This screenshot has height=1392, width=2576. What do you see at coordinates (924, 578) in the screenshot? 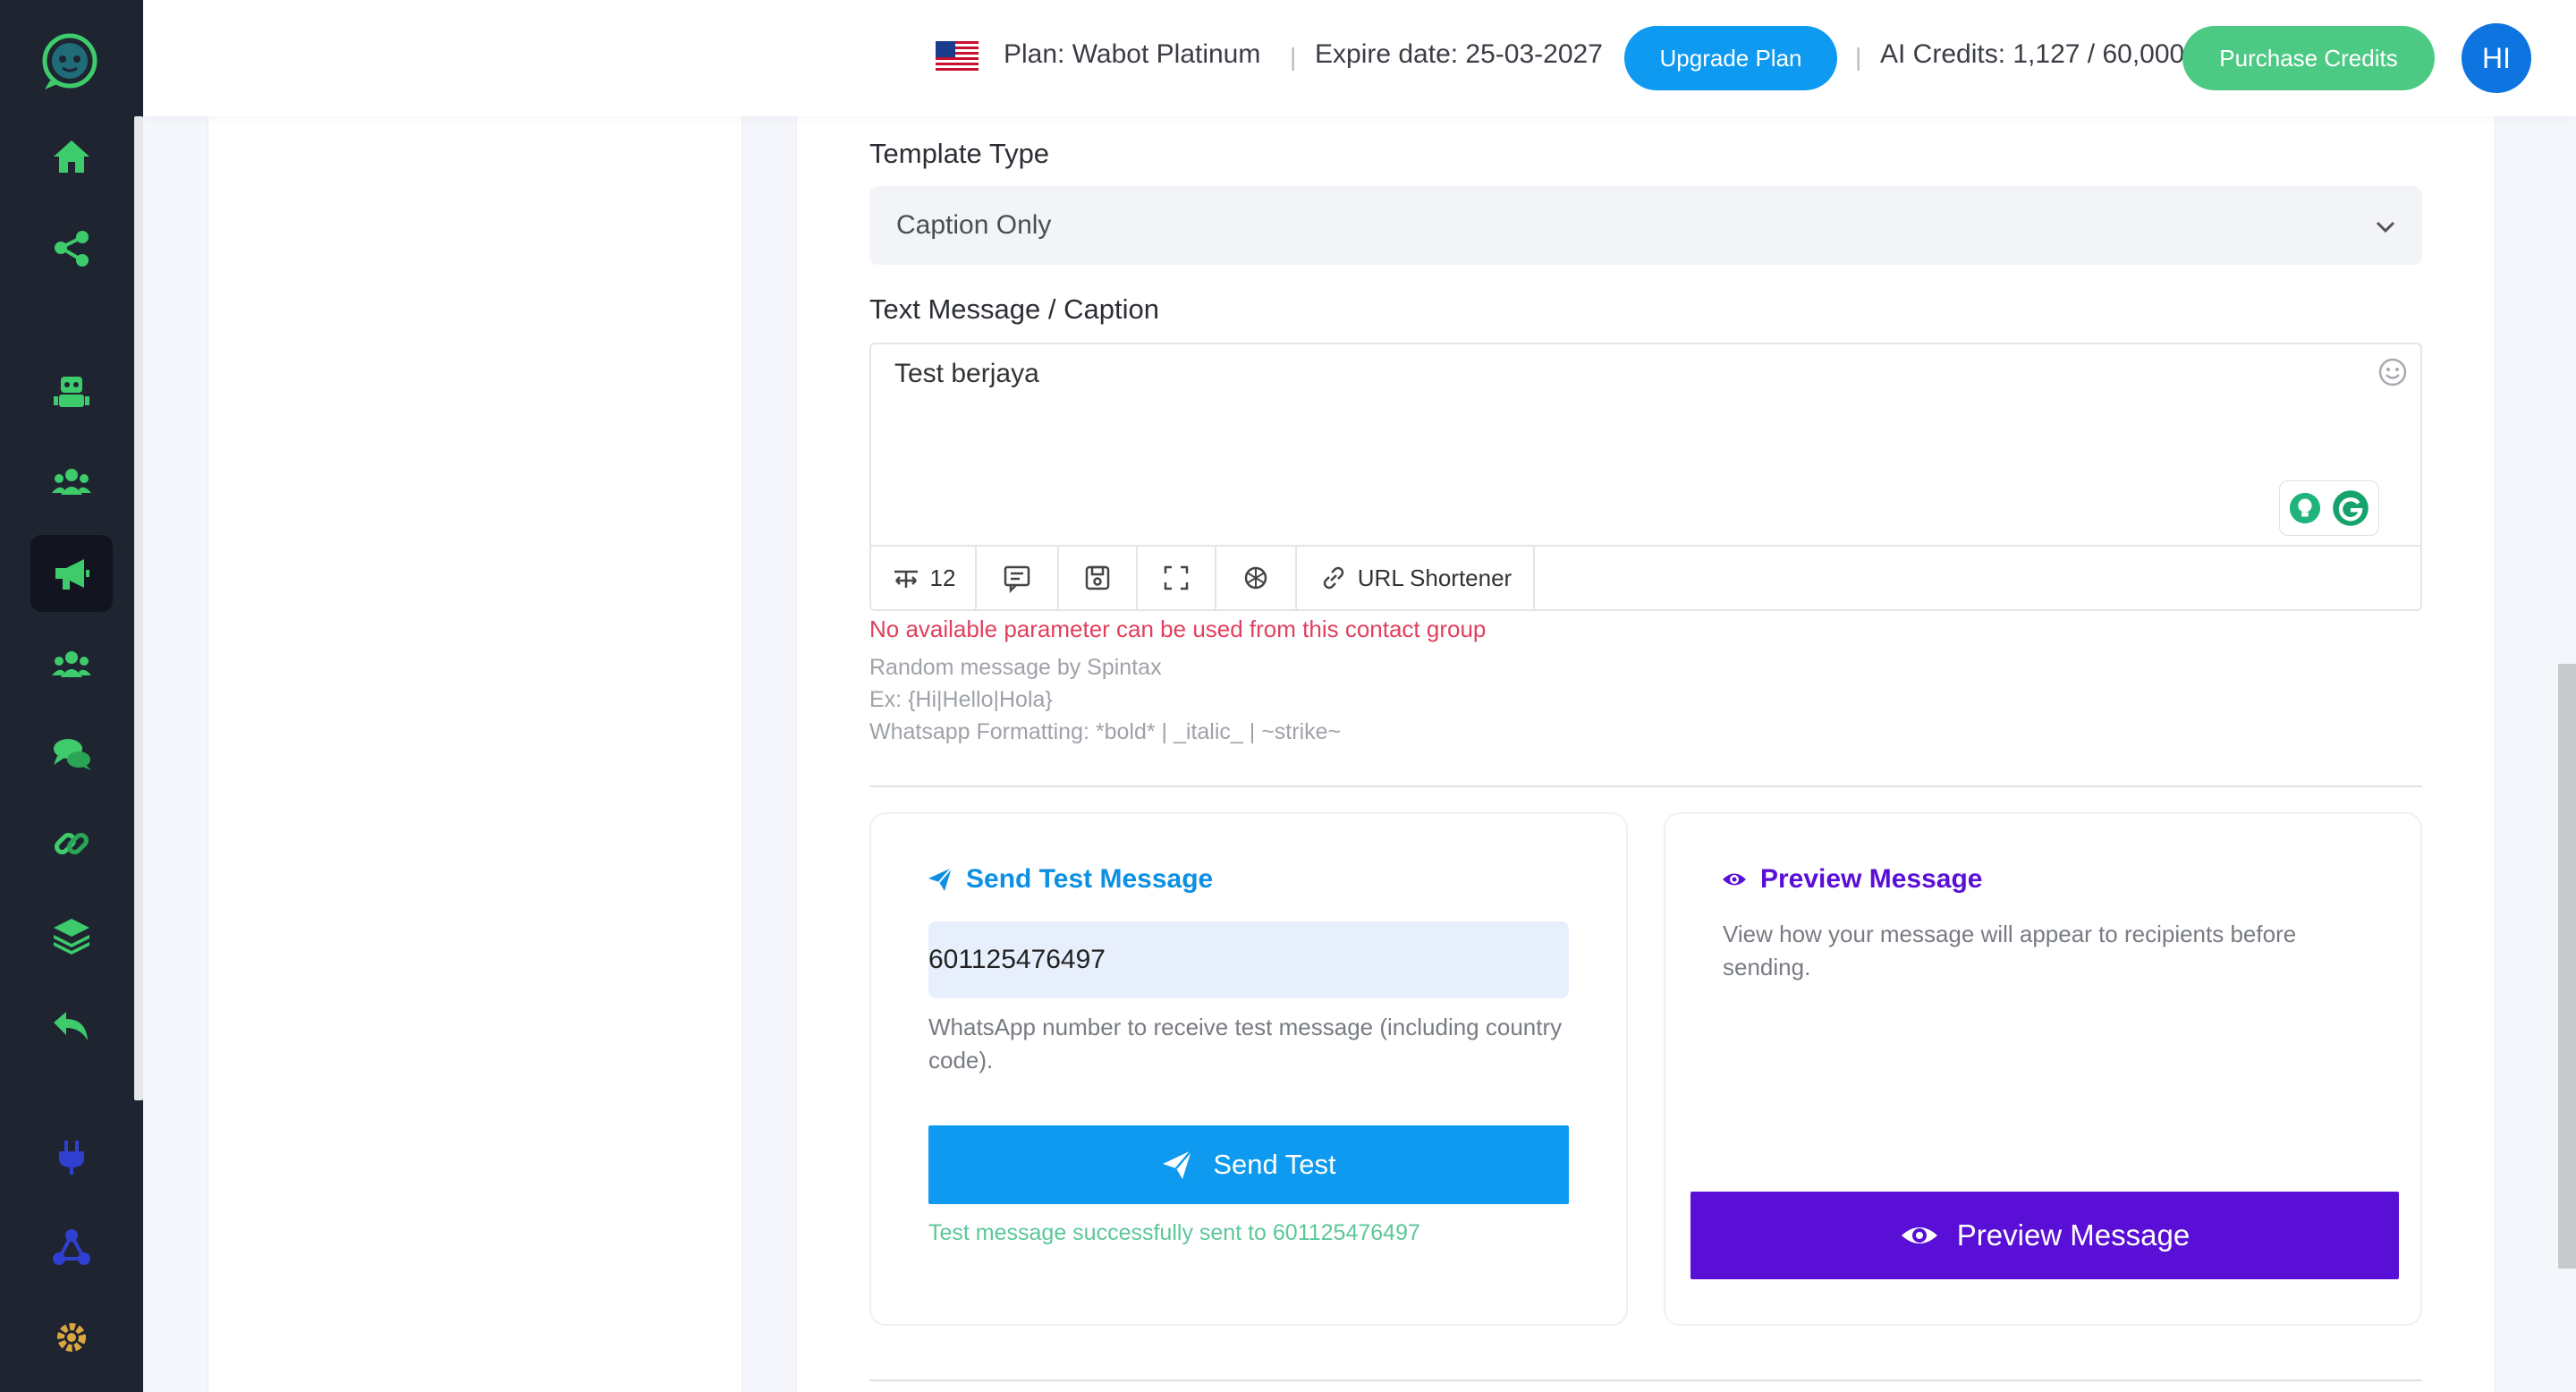
I see `character-counter: 12` at bounding box center [924, 578].